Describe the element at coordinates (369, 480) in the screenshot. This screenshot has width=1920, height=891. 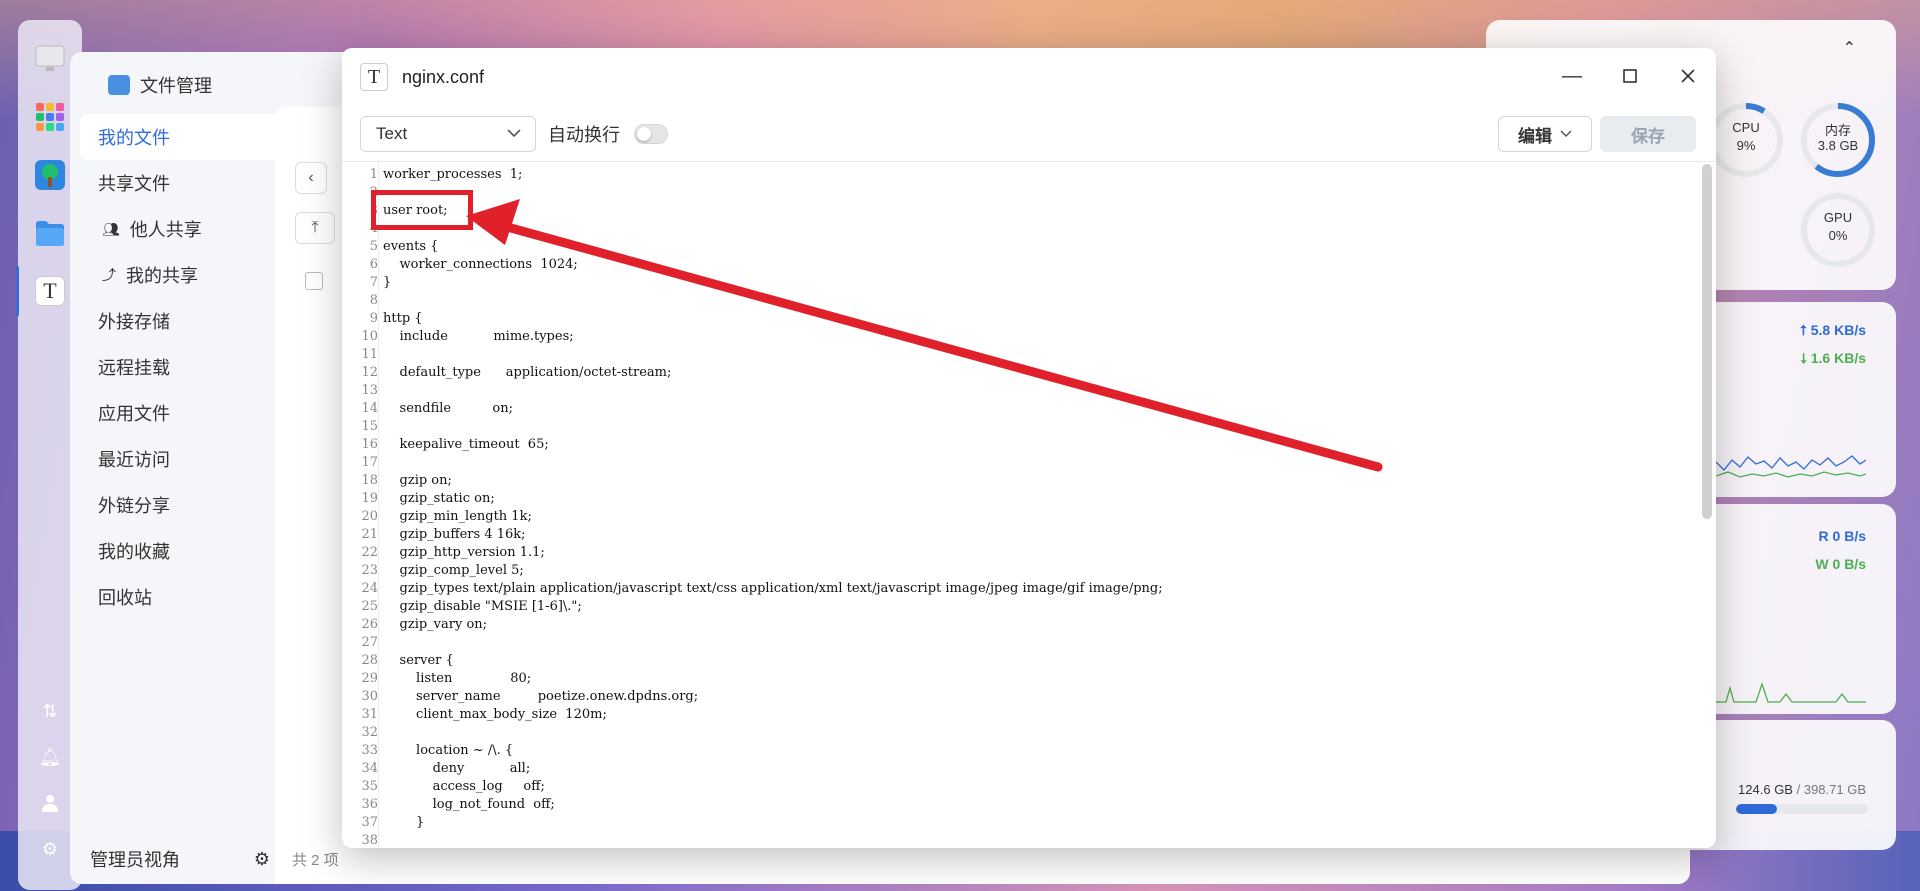
I see `line-number: 18` at that location.